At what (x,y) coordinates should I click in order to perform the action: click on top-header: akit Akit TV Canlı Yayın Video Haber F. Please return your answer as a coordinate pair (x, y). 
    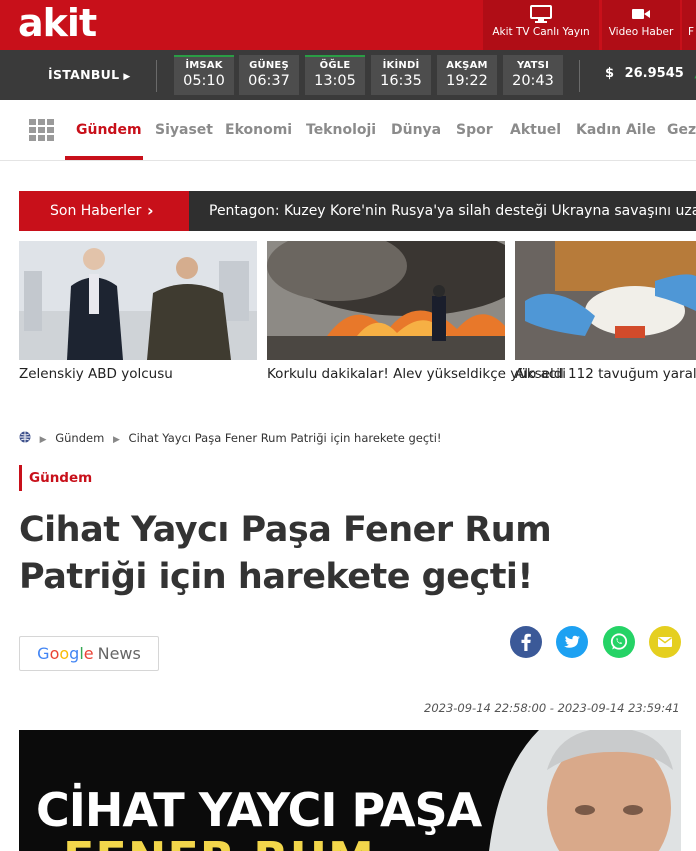
    Looking at the image, I should click on (348, 25).